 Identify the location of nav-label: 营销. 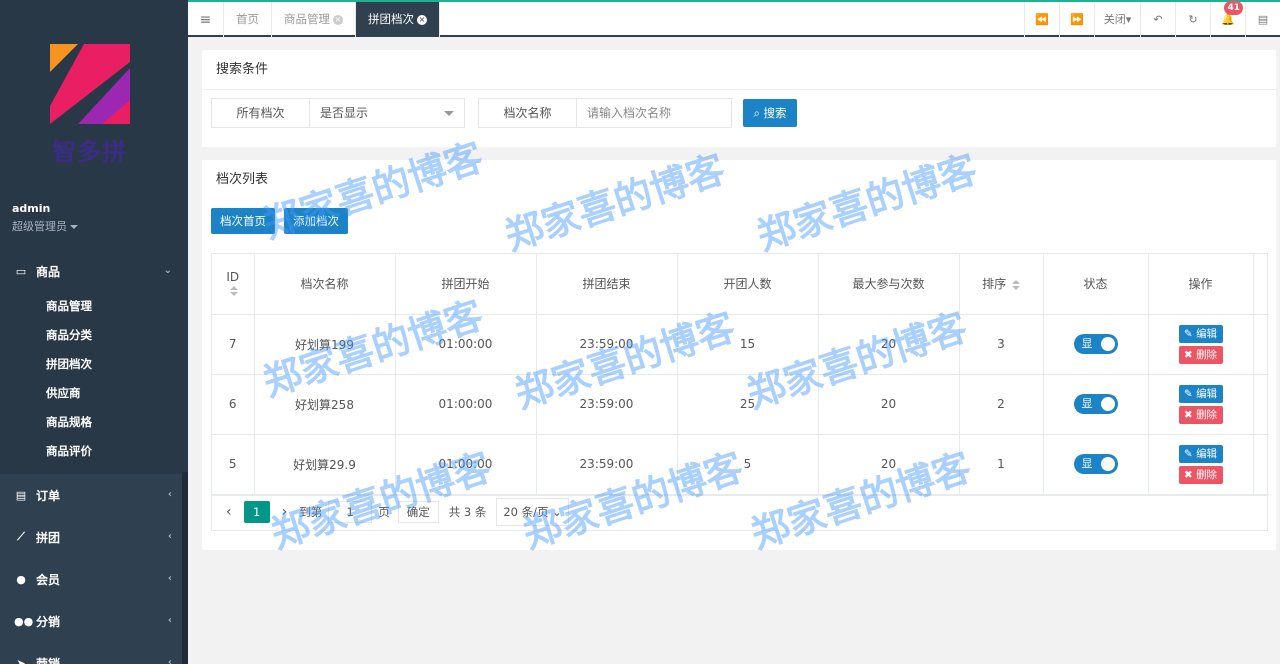
(48, 660).